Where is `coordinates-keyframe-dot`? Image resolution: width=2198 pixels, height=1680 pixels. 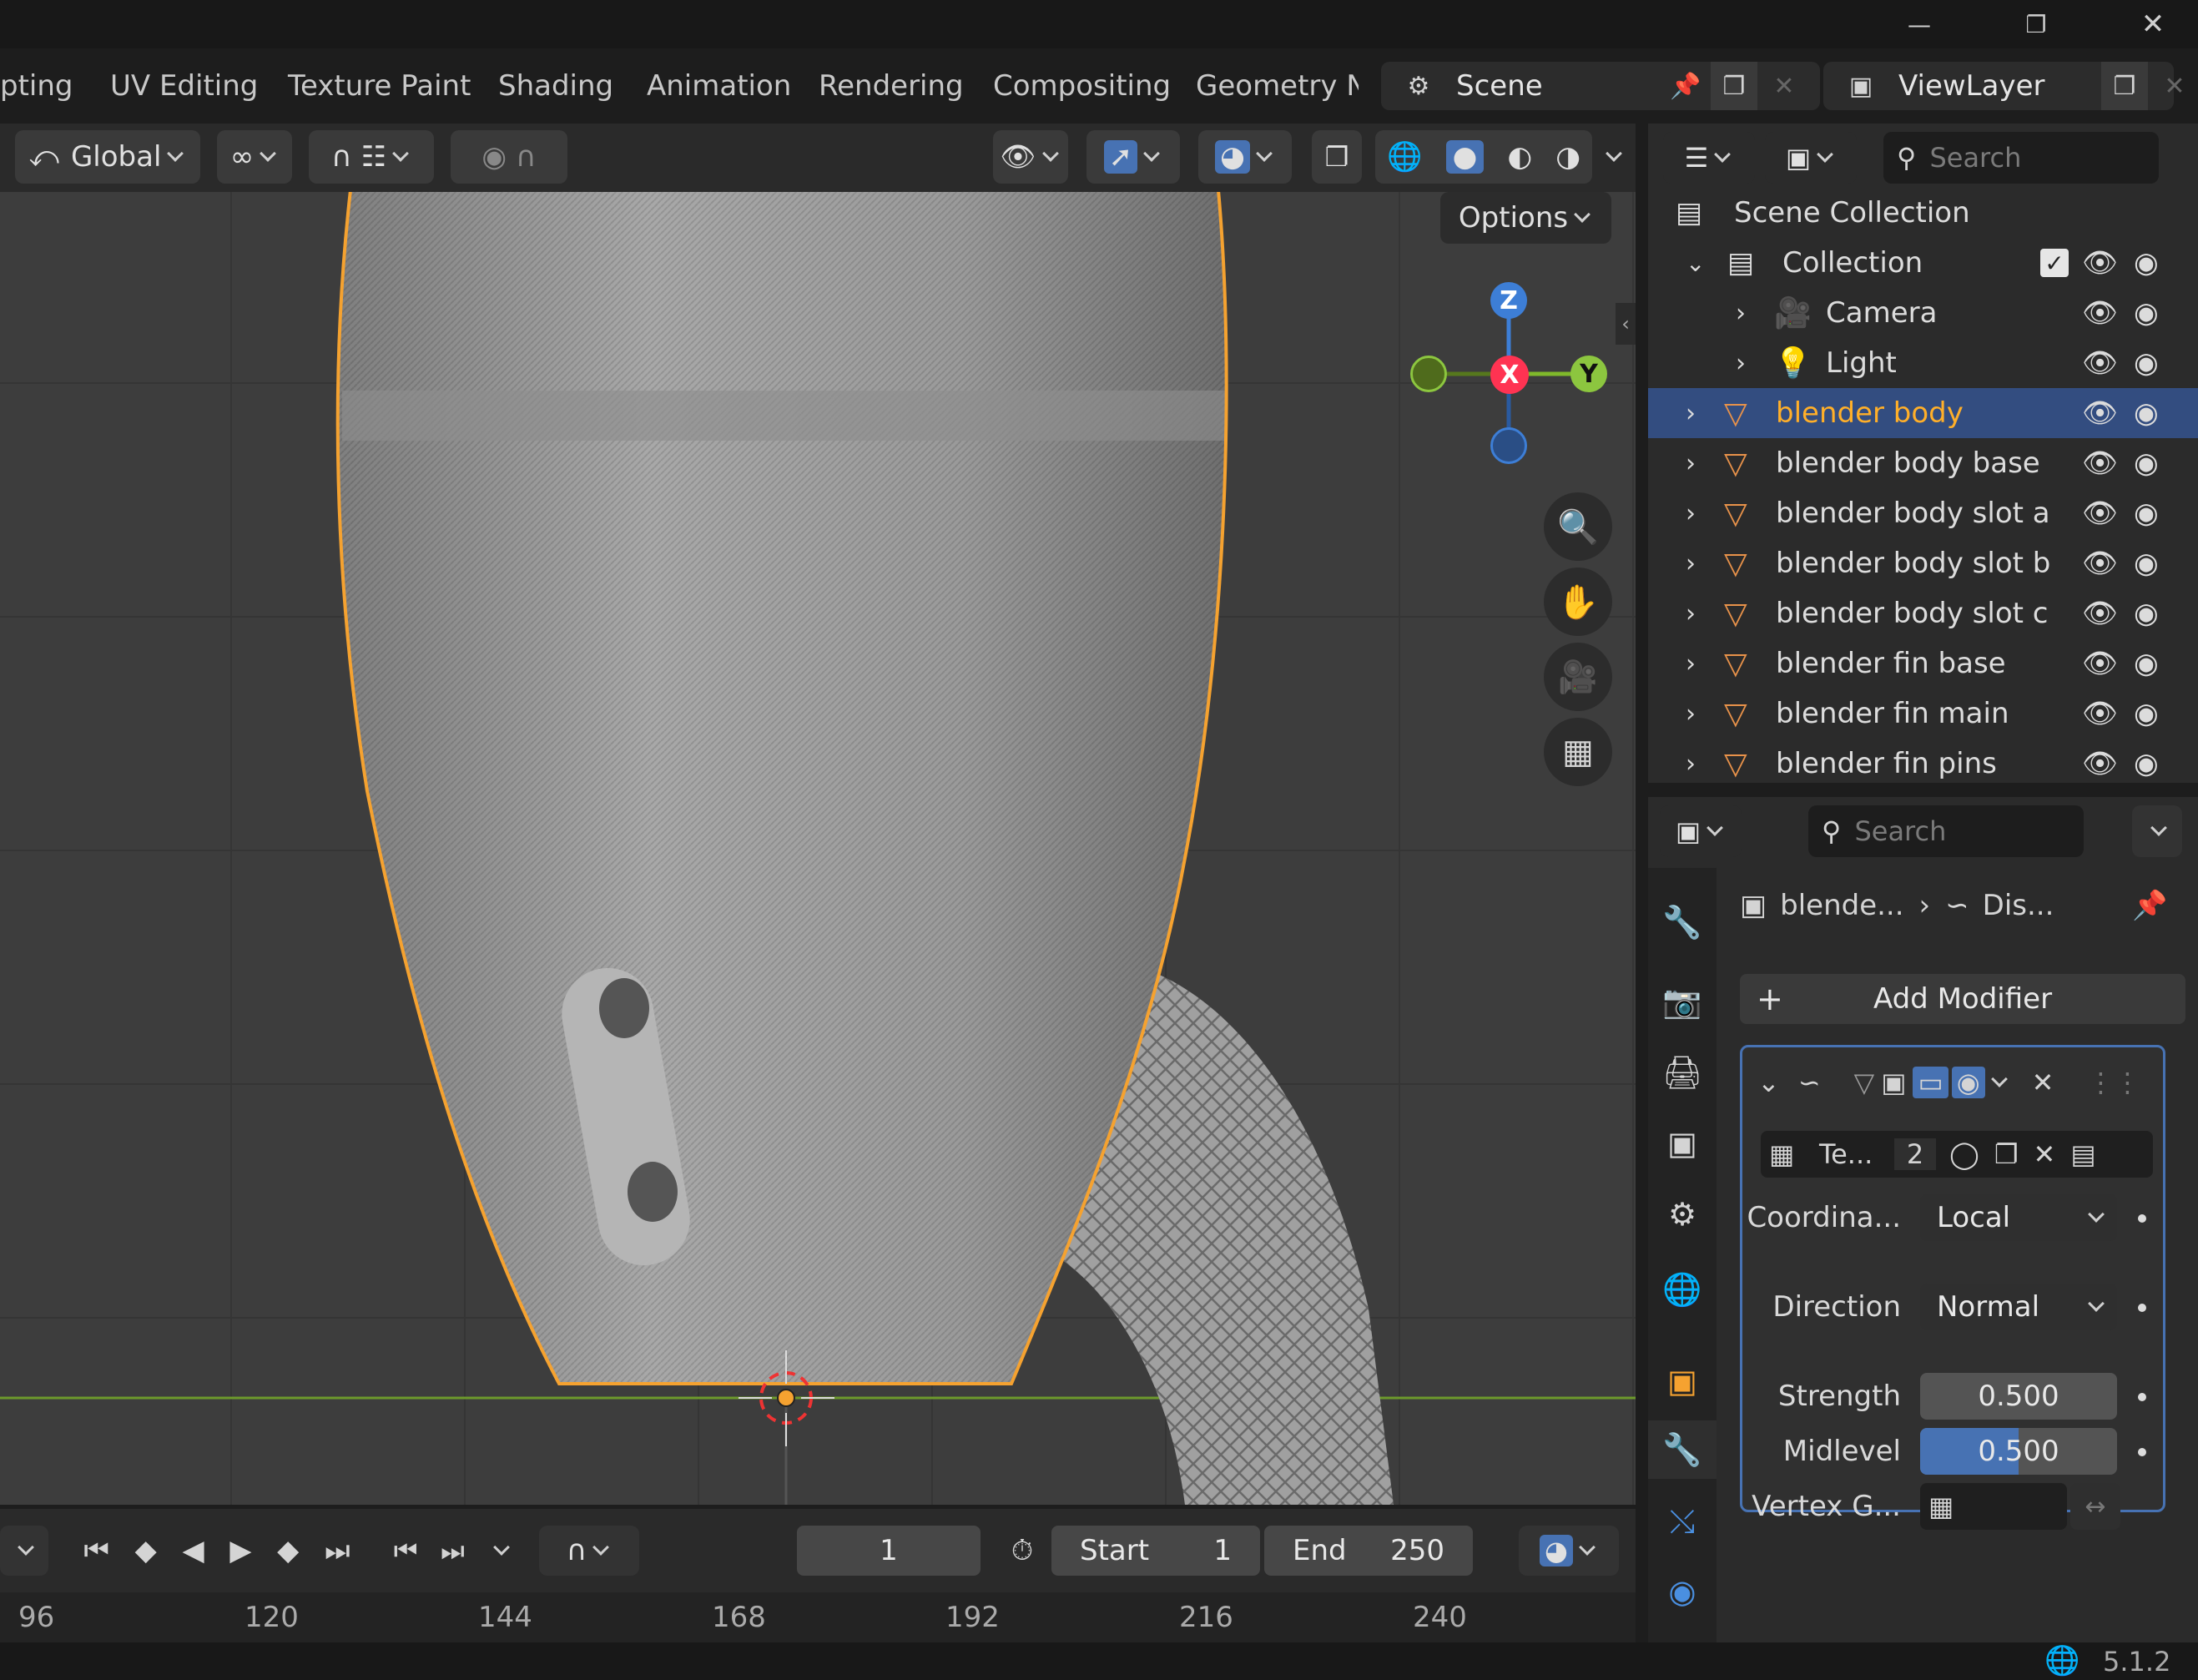 coordinates-keyframe-dot is located at coordinates (2142, 1218).